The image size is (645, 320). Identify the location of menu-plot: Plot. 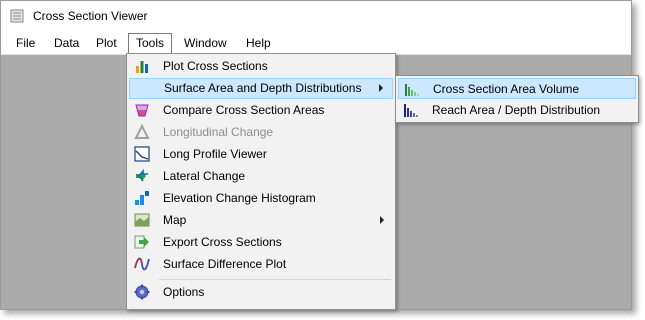
(106, 43).